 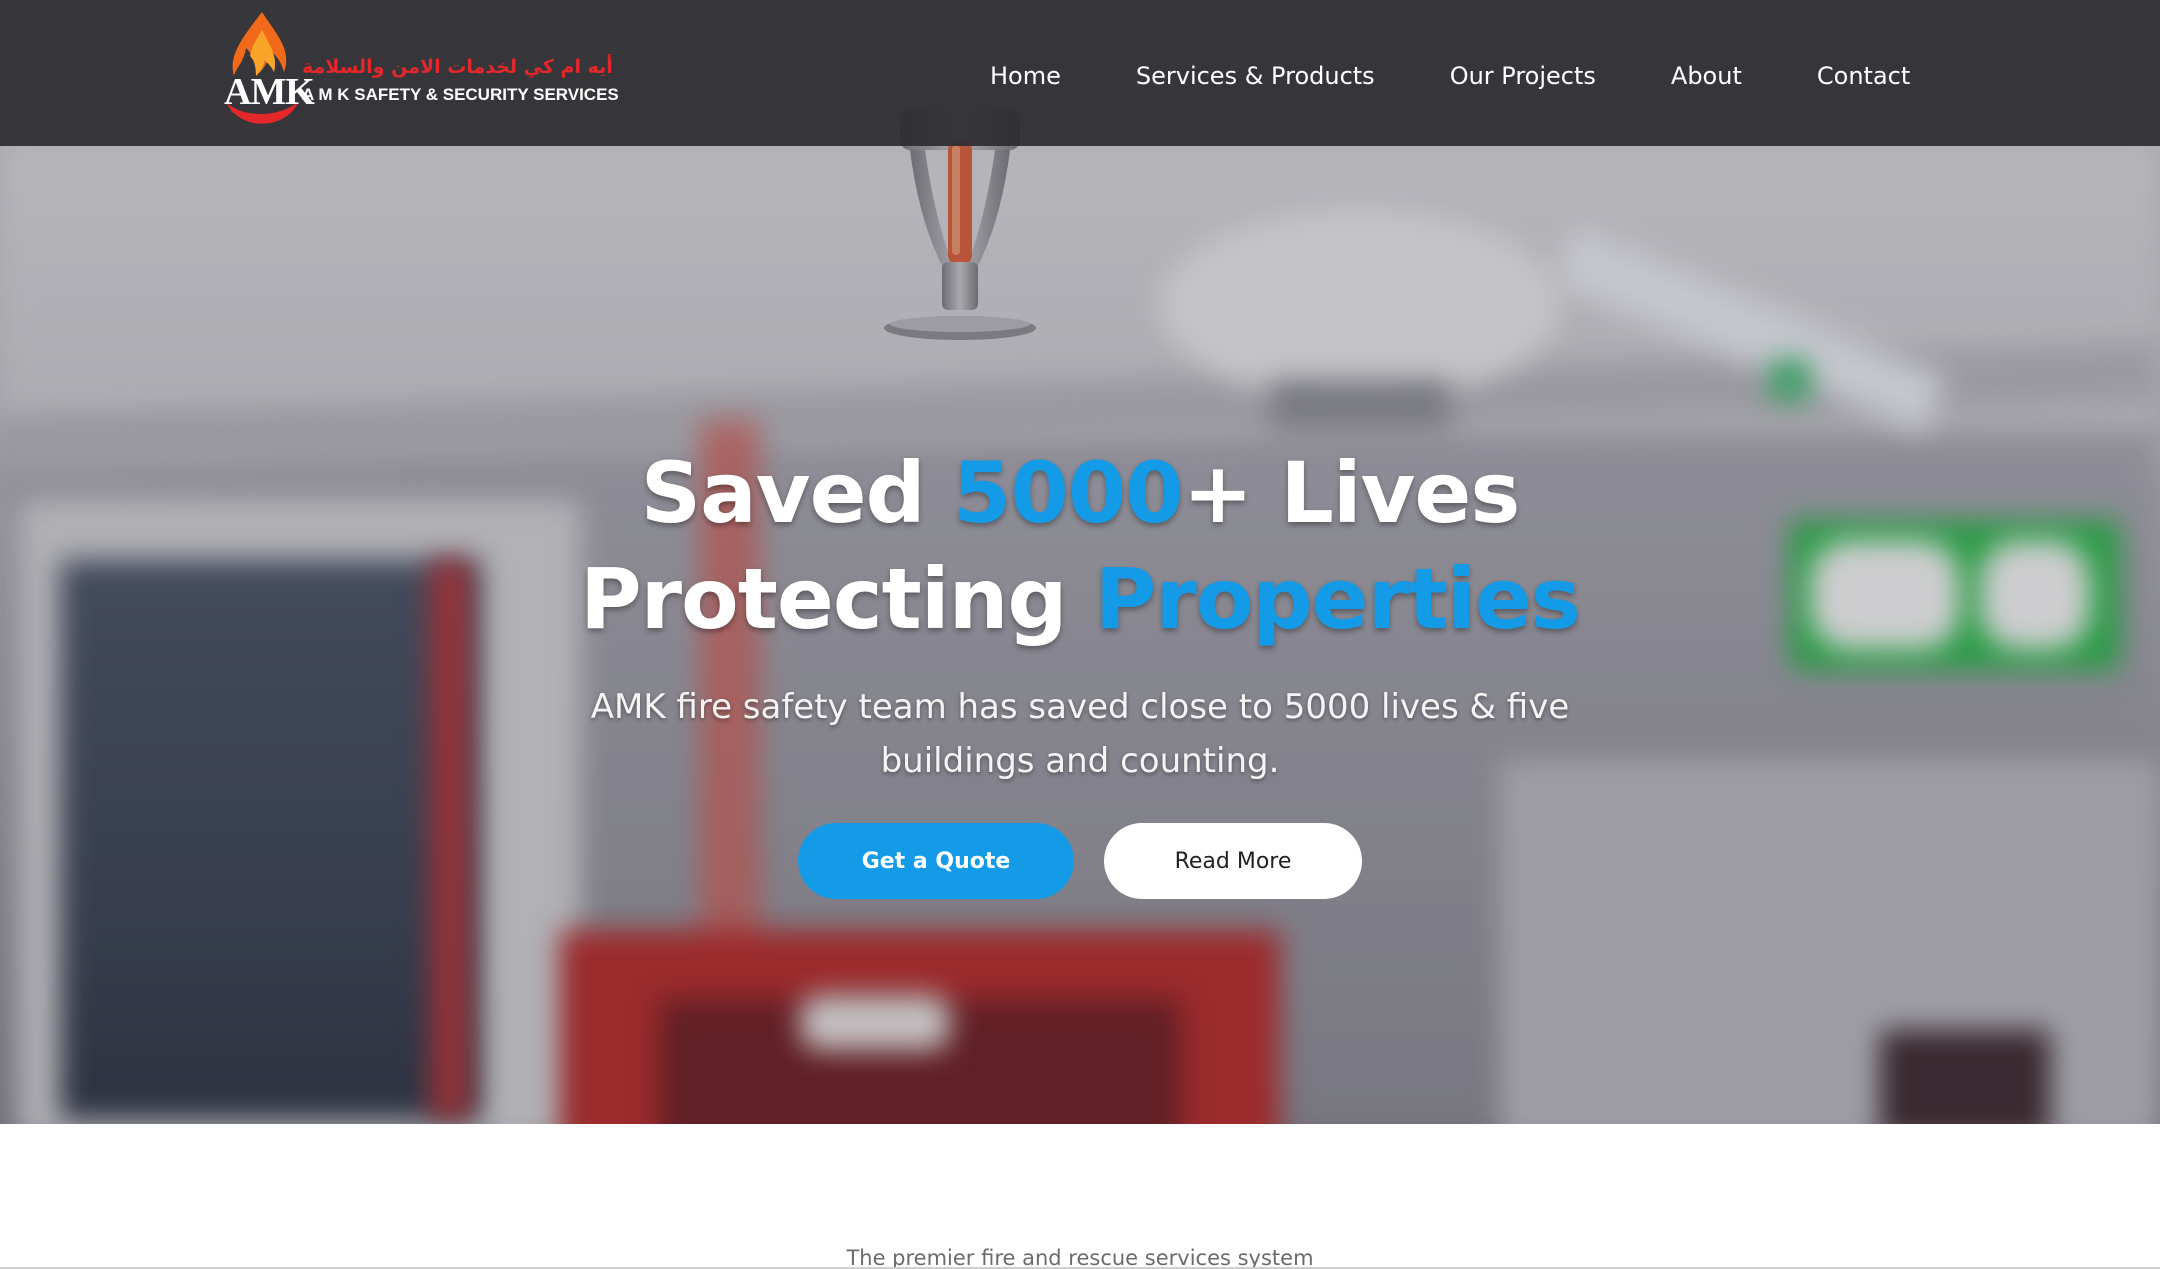 What do you see at coordinates (837, 599) in the screenshot?
I see `headline-protecting: Protecting` at bounding box center [837, 599].